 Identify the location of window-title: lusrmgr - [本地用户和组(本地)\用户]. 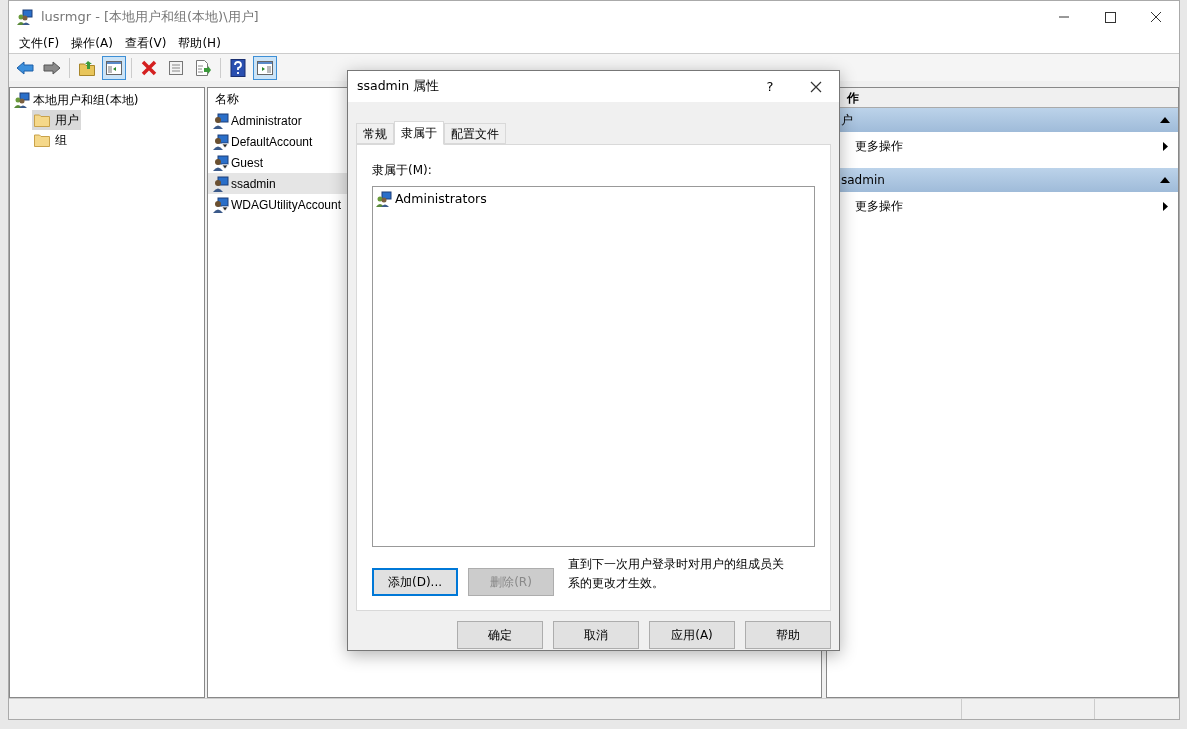
(150, 16).